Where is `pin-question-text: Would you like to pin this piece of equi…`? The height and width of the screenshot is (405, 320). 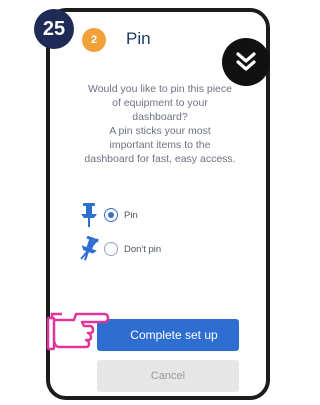
pin-question-text: Would you like to pin this piece of equi… is located at coordinates (160, 124).